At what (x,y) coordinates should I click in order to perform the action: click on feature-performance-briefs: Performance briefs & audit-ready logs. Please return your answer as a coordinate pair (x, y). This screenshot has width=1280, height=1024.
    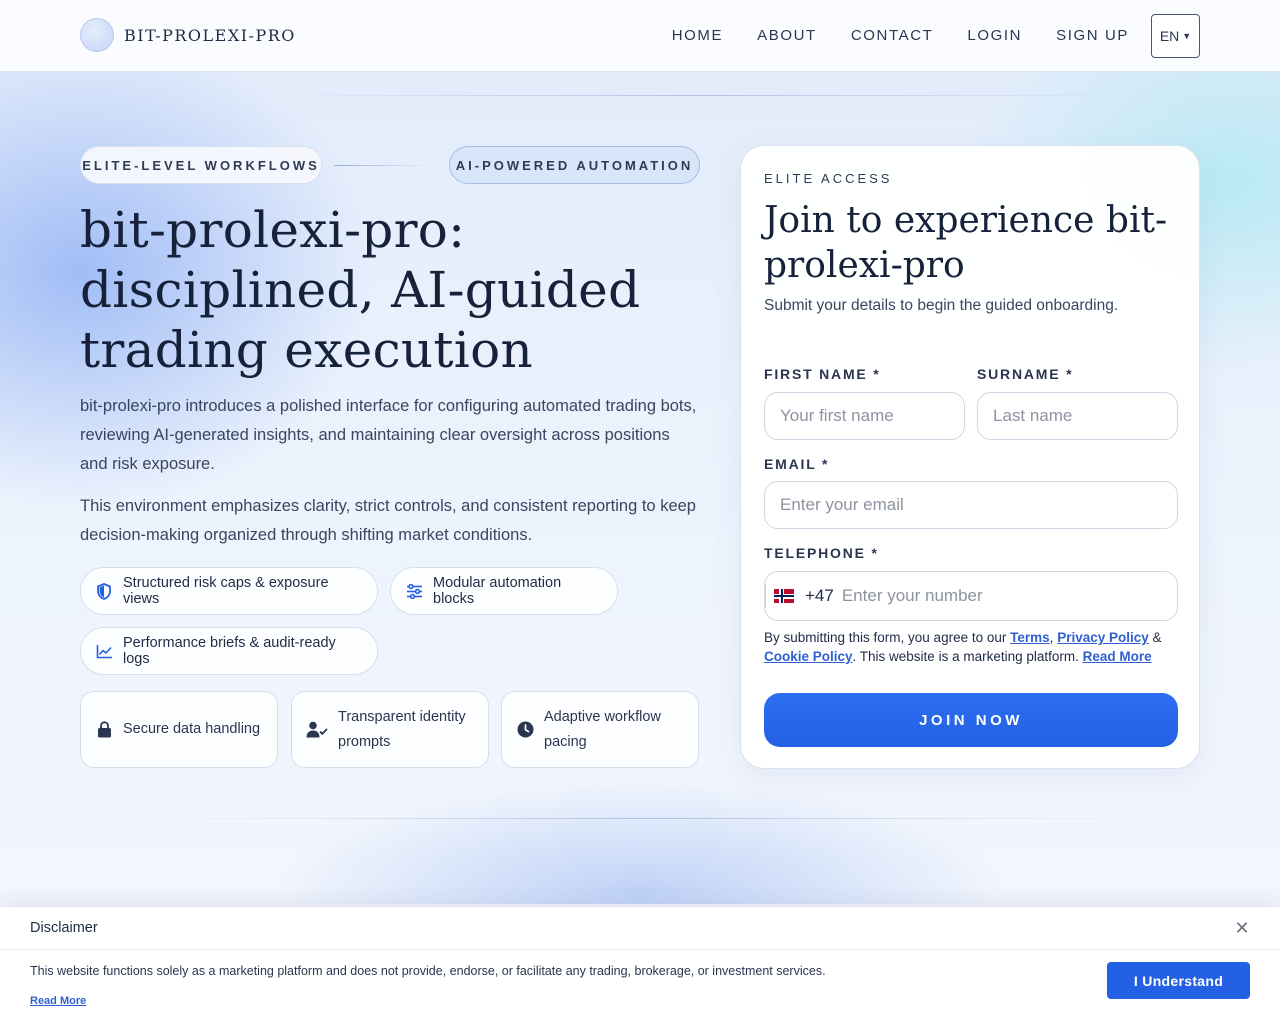
    Looking at the image, I should click on (229, 651).